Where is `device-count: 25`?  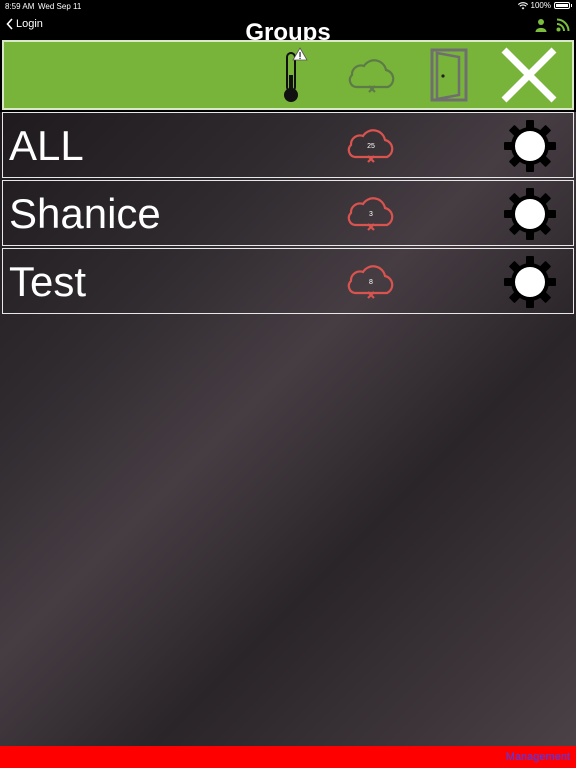 device-count: 25 is located at coordinates (371, 146).